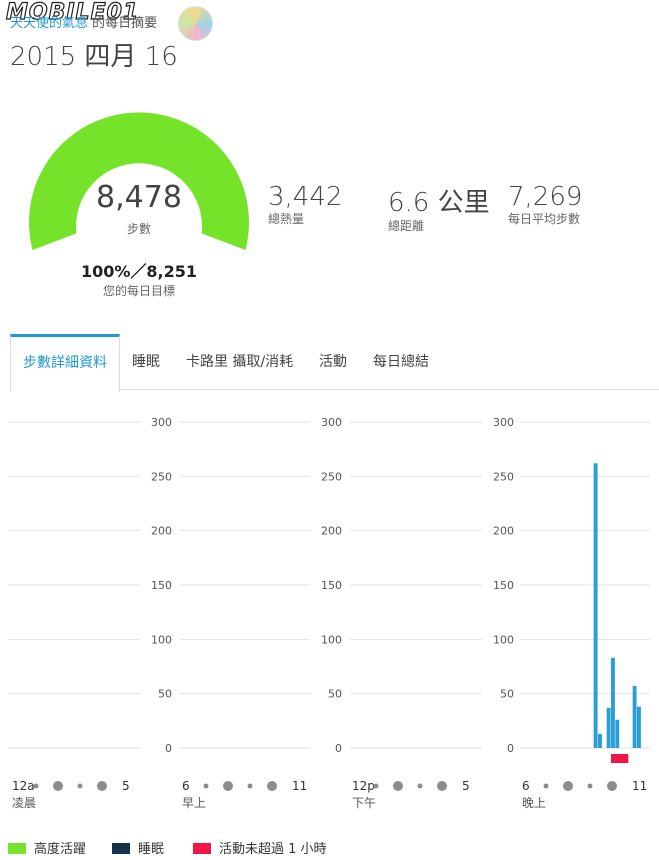 This screenshot has width=659, height=860. What do you see at coordinates (125, 23) in the screenshot?
I see `header-suffix: 的每日摘要` at bounding box center [125, 23].